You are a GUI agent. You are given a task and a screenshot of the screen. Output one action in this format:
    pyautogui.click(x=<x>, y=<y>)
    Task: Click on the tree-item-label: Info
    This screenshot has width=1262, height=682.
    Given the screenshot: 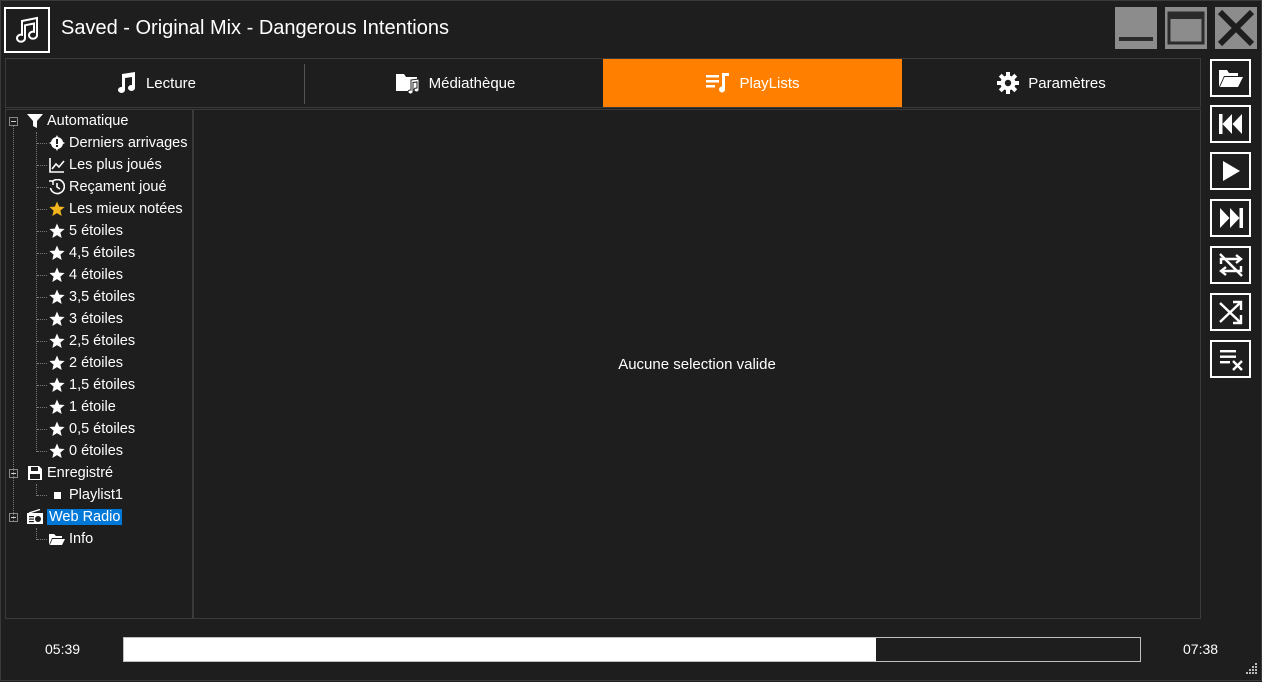 What is the action you would take?
    pyautogui.click(x=81, y=539)
    